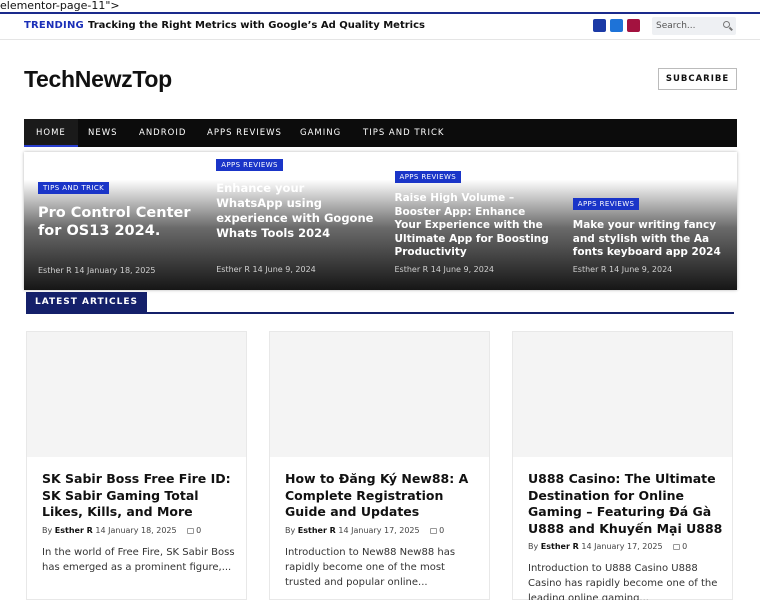  I want to click on nav-home: HOME, so click(51, 133).